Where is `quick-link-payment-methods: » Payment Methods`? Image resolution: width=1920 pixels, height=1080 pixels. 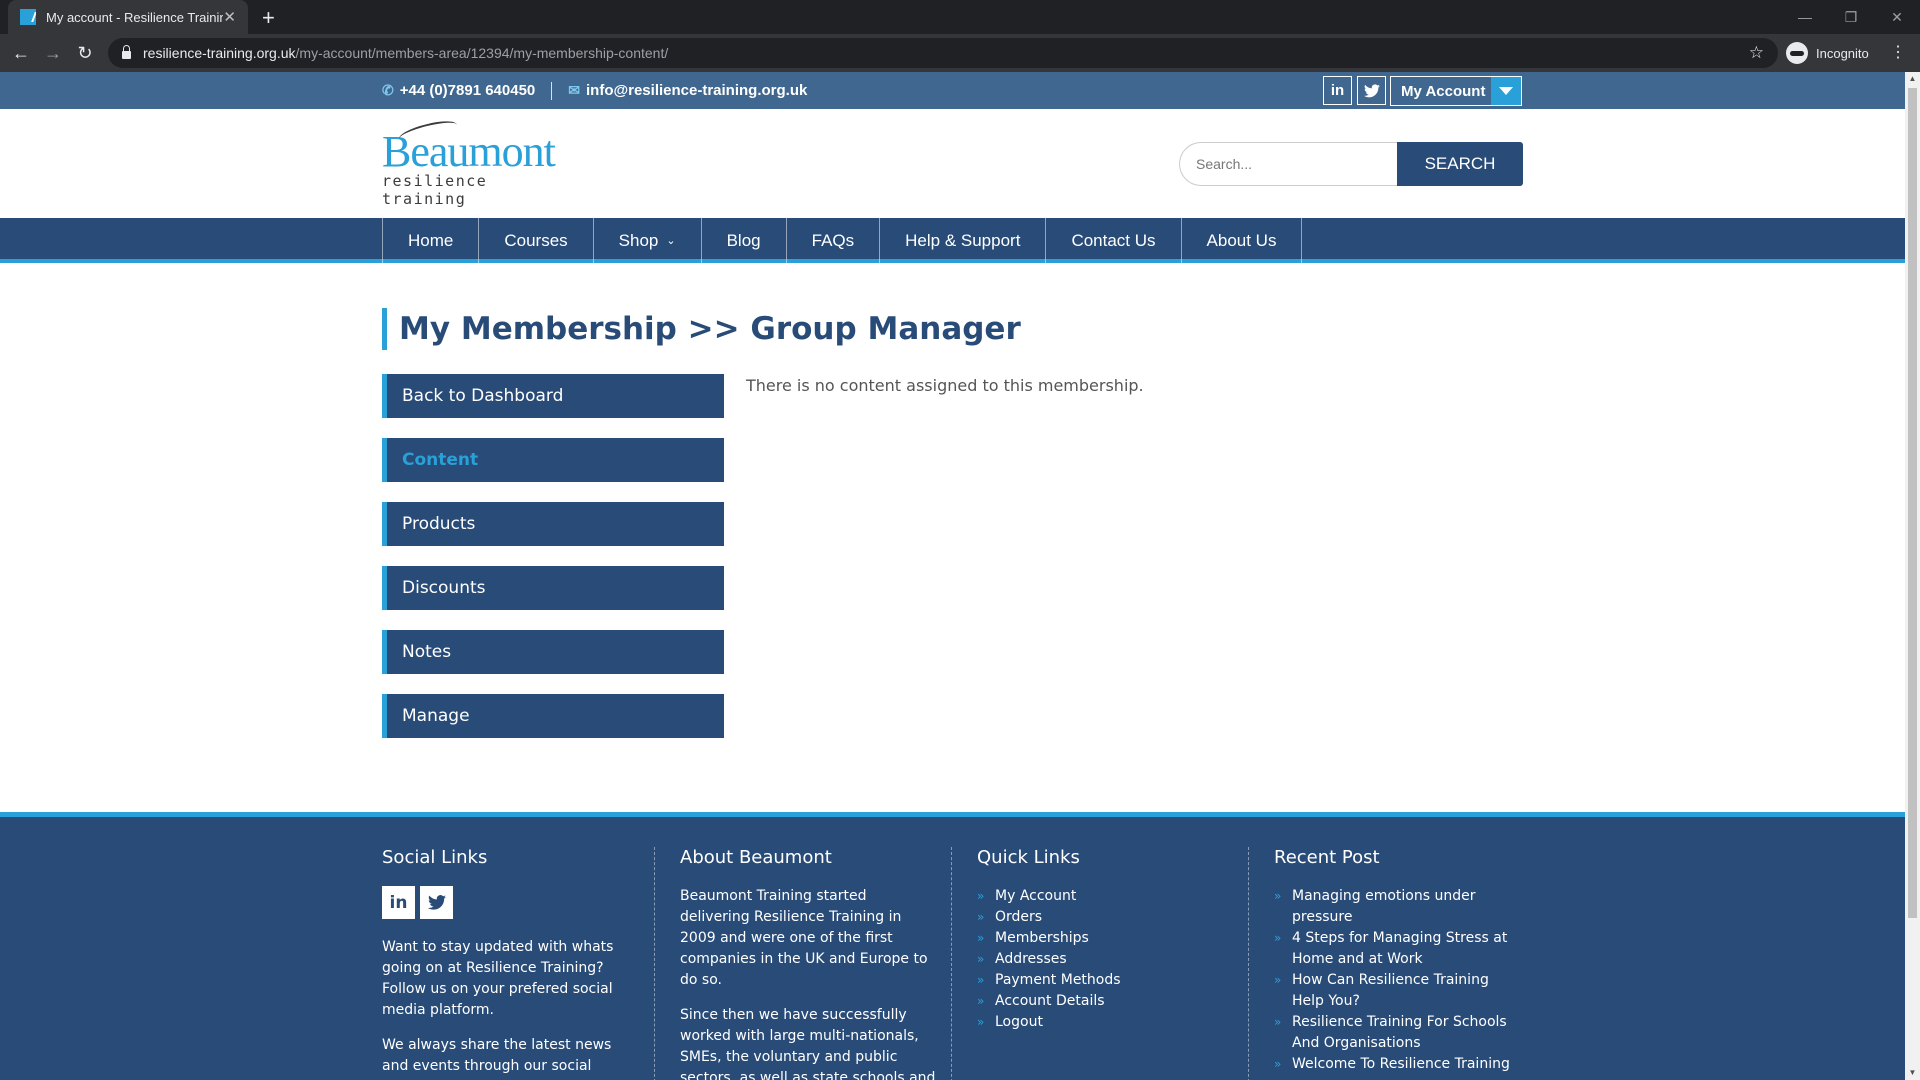 quick-link-payment-methods: » Payment Methods is located at coordinates (1107, 980).